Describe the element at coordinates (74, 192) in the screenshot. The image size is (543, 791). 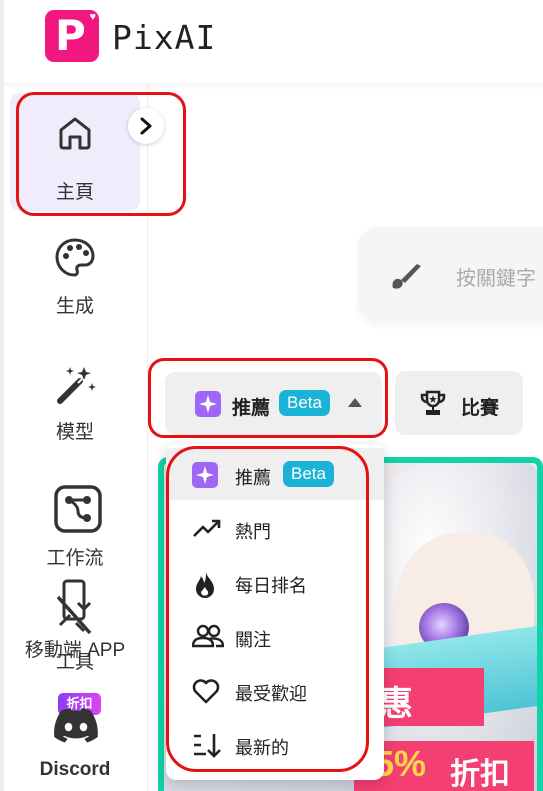
I see `sidebar-item-label: 主頁` at that location.